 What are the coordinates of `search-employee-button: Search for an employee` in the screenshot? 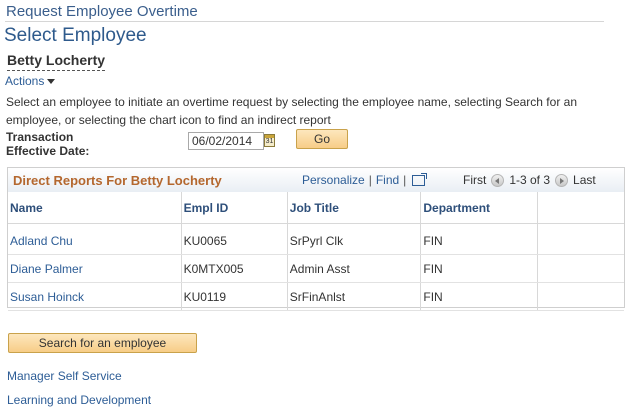 It's located at (102, 343).